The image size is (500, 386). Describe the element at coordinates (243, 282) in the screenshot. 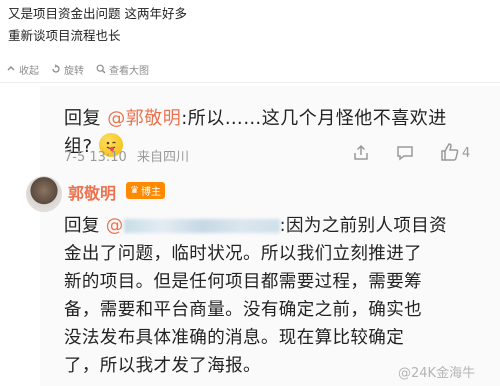

I see `reply2-line3: 新的项目。但是任何项目都需要过程，需要筹` at that location.